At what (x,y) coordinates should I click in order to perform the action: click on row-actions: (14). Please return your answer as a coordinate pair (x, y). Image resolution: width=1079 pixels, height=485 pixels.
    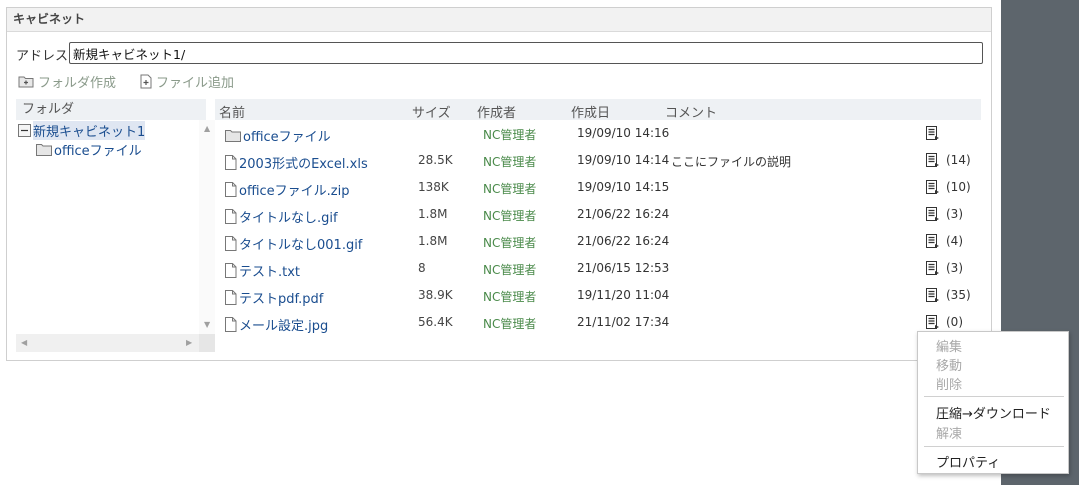
    Looking at the image, I should click on (948, 160).